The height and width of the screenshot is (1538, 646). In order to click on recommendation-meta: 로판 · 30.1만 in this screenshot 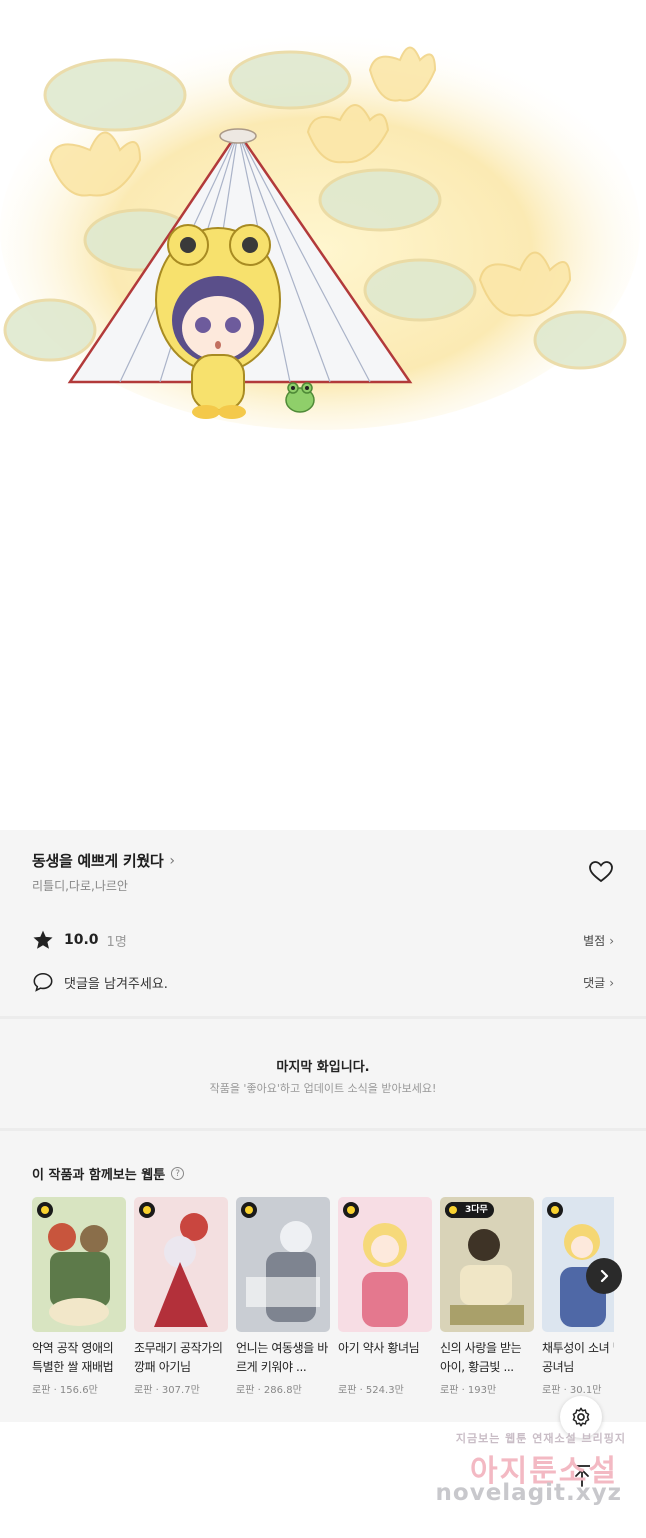, I will do `click(572, 1390)`.